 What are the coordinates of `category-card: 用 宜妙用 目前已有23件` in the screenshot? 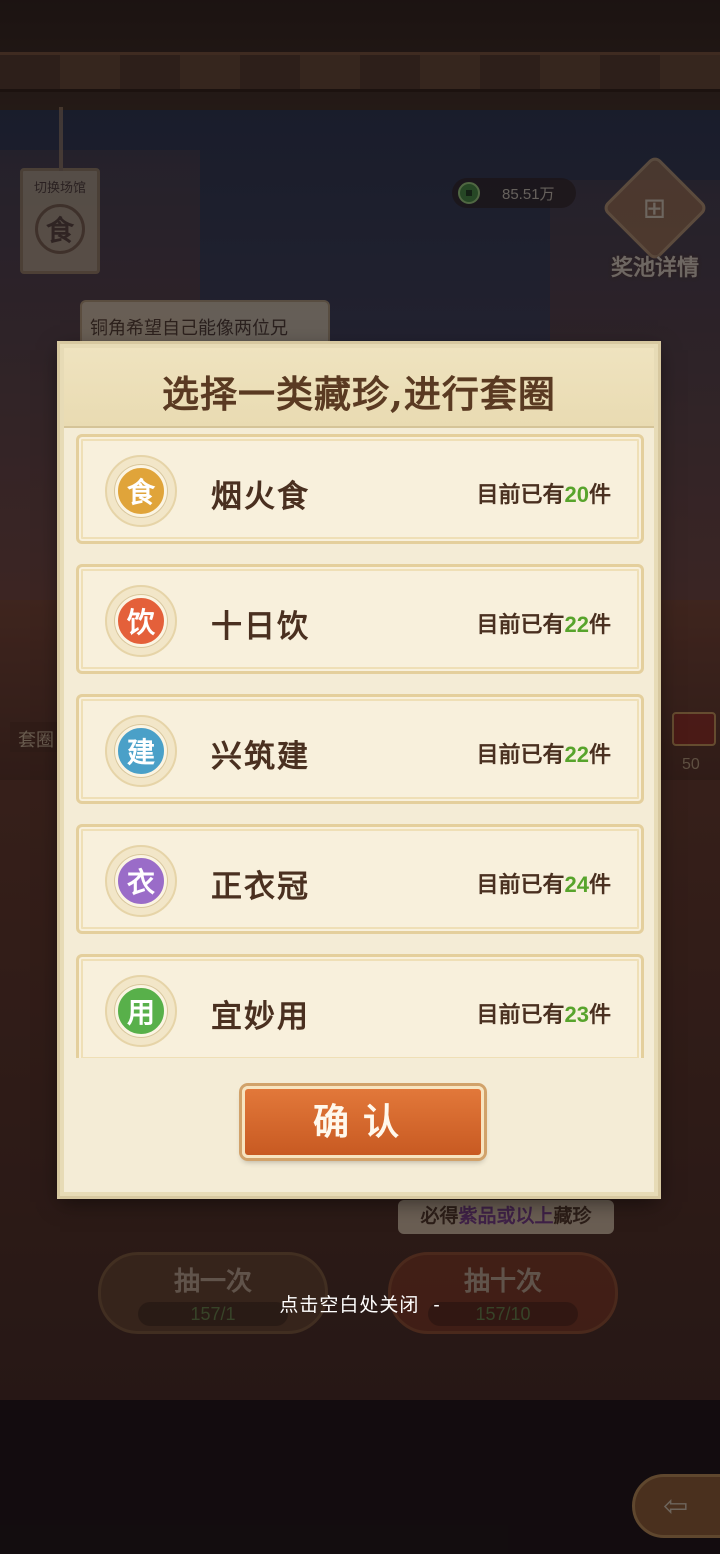 It's located at (360, 1006).